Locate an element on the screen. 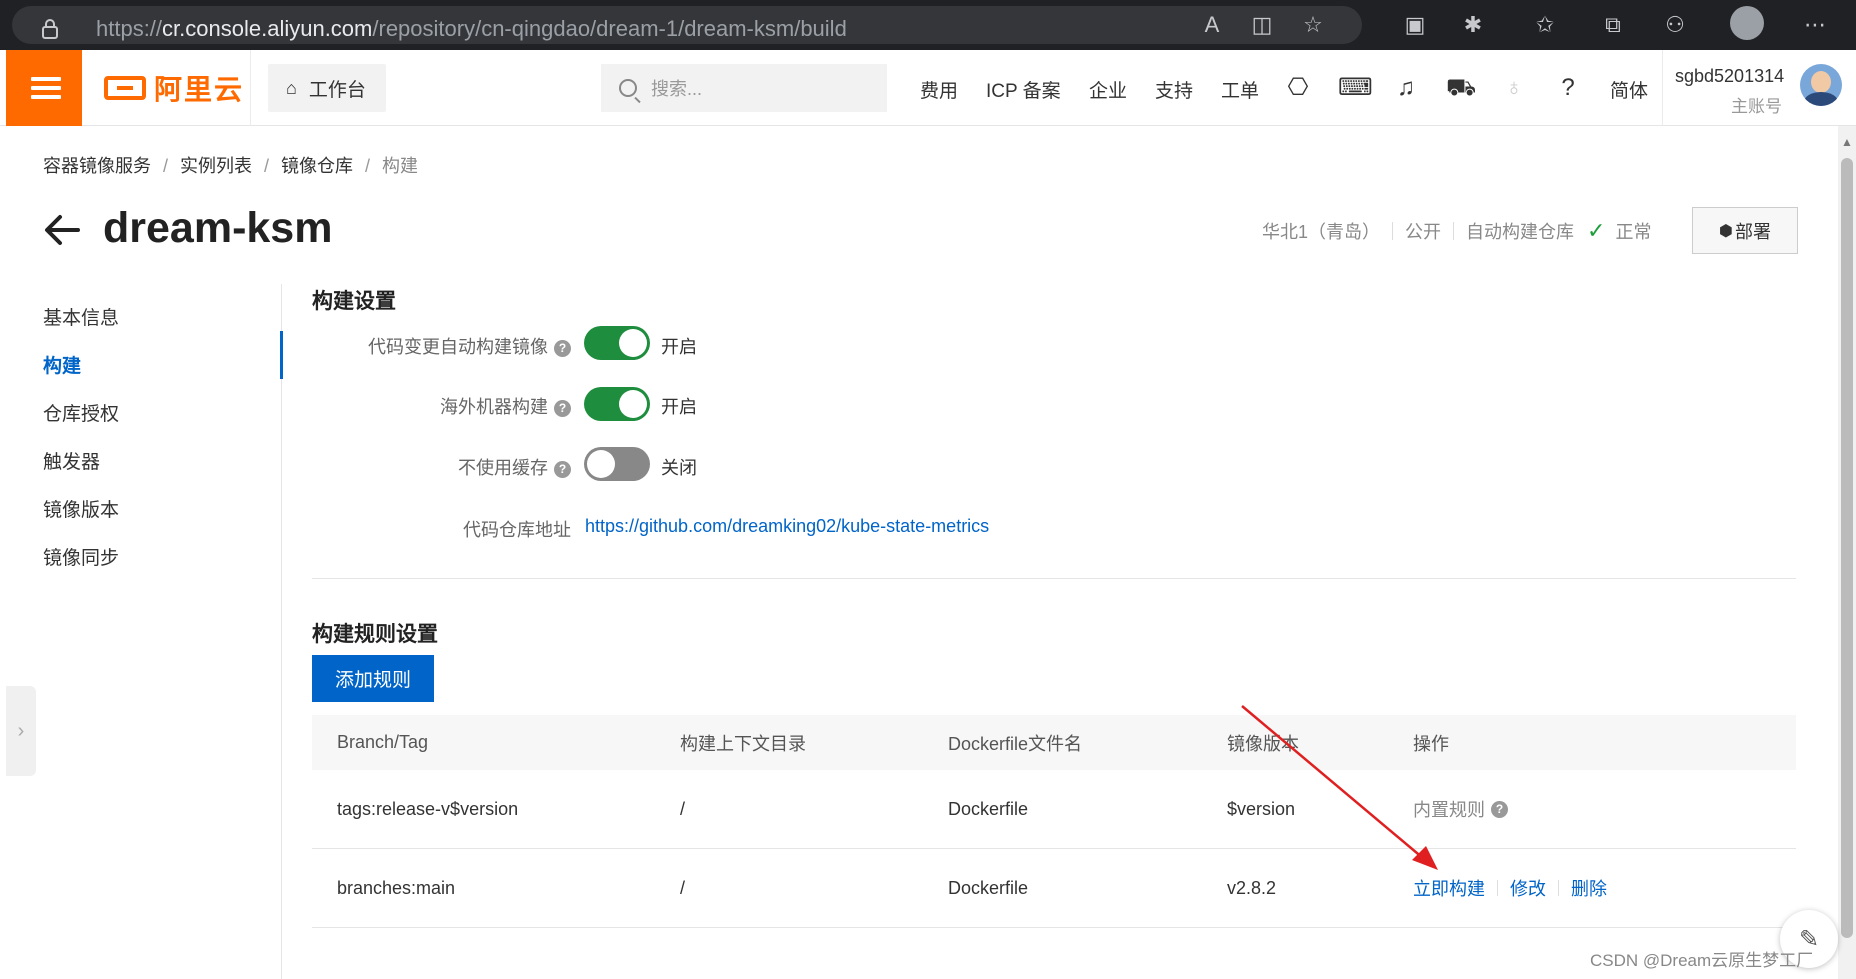  workbench-button: ⌂ 工作台 is located at coordinates (327, 88).